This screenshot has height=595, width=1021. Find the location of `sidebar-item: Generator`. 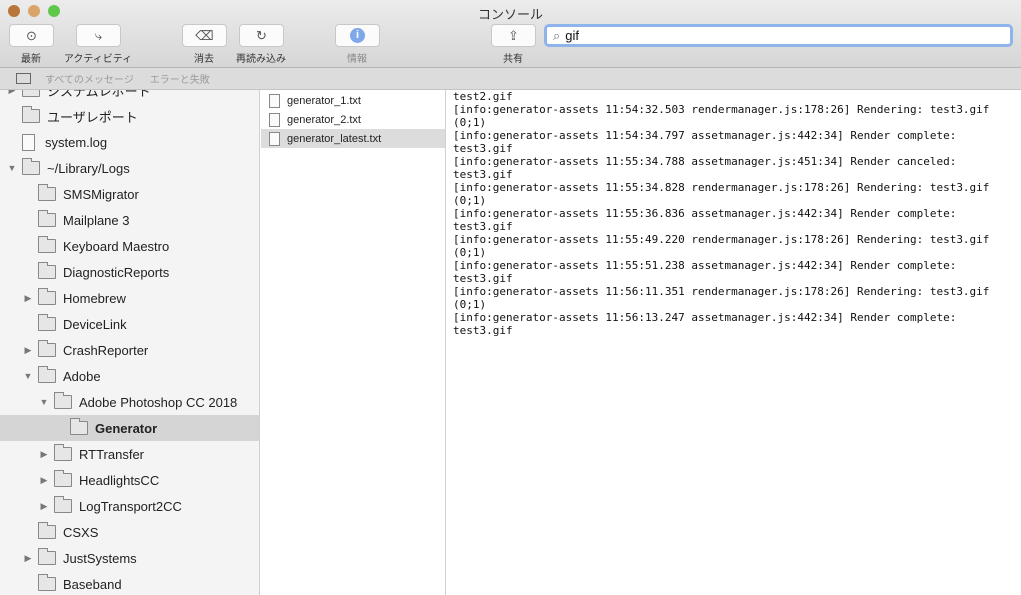

sidebar-item: Generator is located at coordinates (129, 428).